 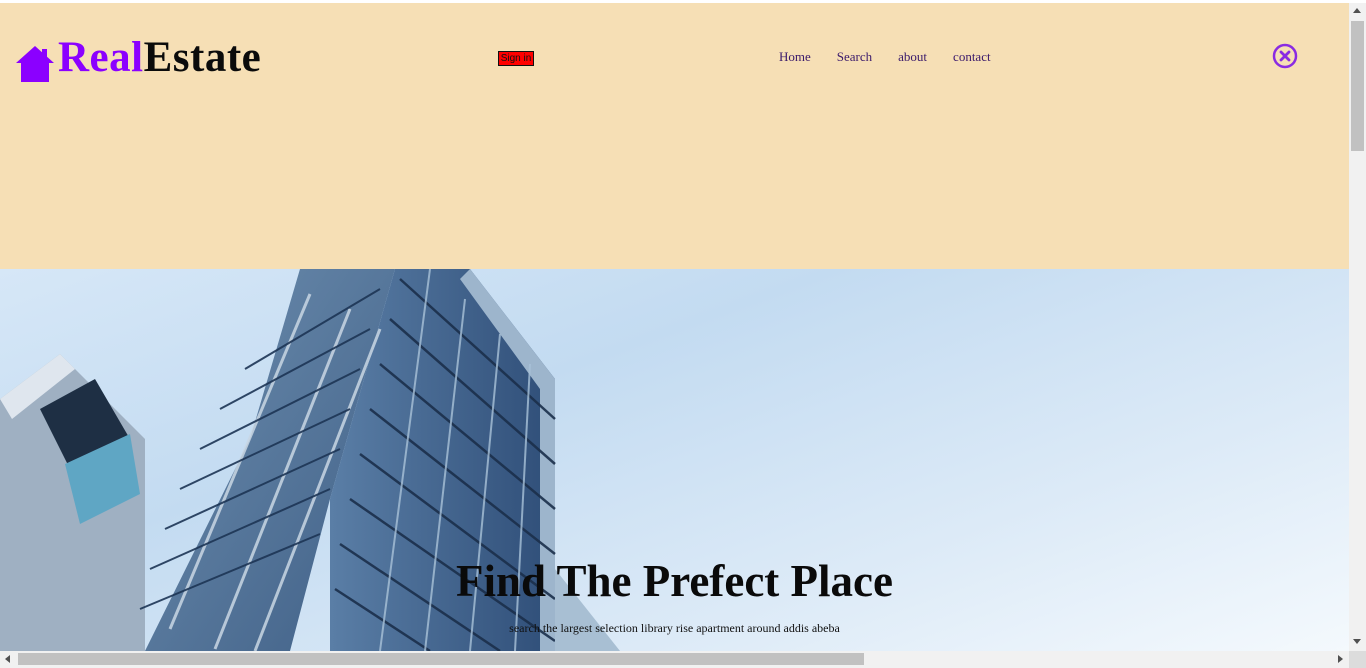 I want to click on main-nav: Home Search about contact, so click(x=898, y=57).